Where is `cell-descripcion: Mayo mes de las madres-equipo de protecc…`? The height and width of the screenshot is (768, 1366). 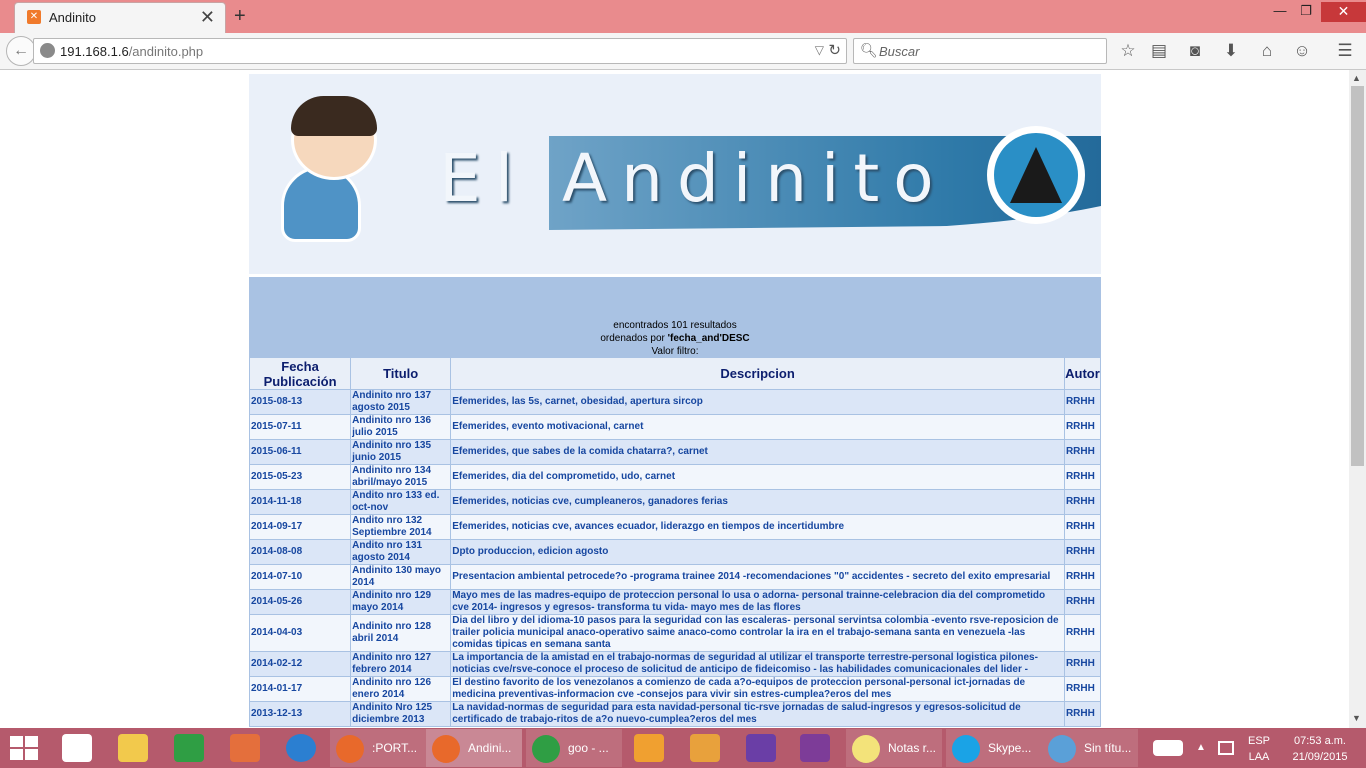 cell-descripcion: Mayo mes de las madres-equipo de protecc… is located at coordinates (757, 602).